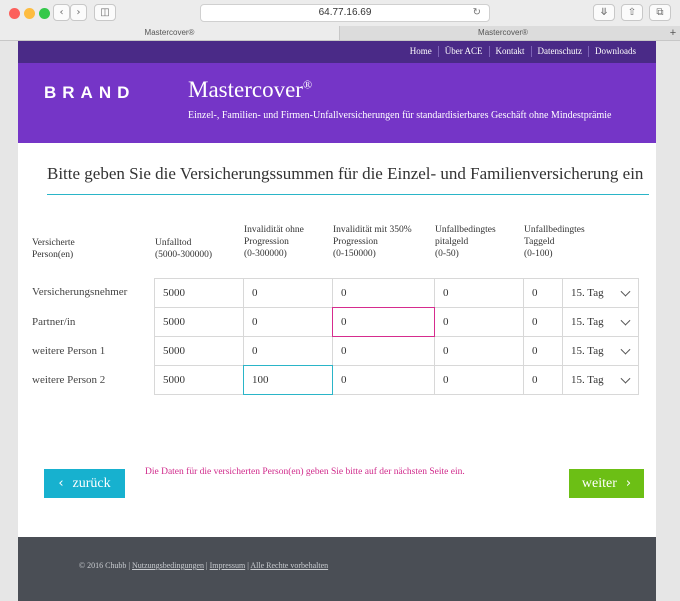 The height and width of the screenshot is (601, 680). What do you see at coordinates (78, 12) in the screenshot?
I see `forward-icon: ›` at bounding box center [78, 12].